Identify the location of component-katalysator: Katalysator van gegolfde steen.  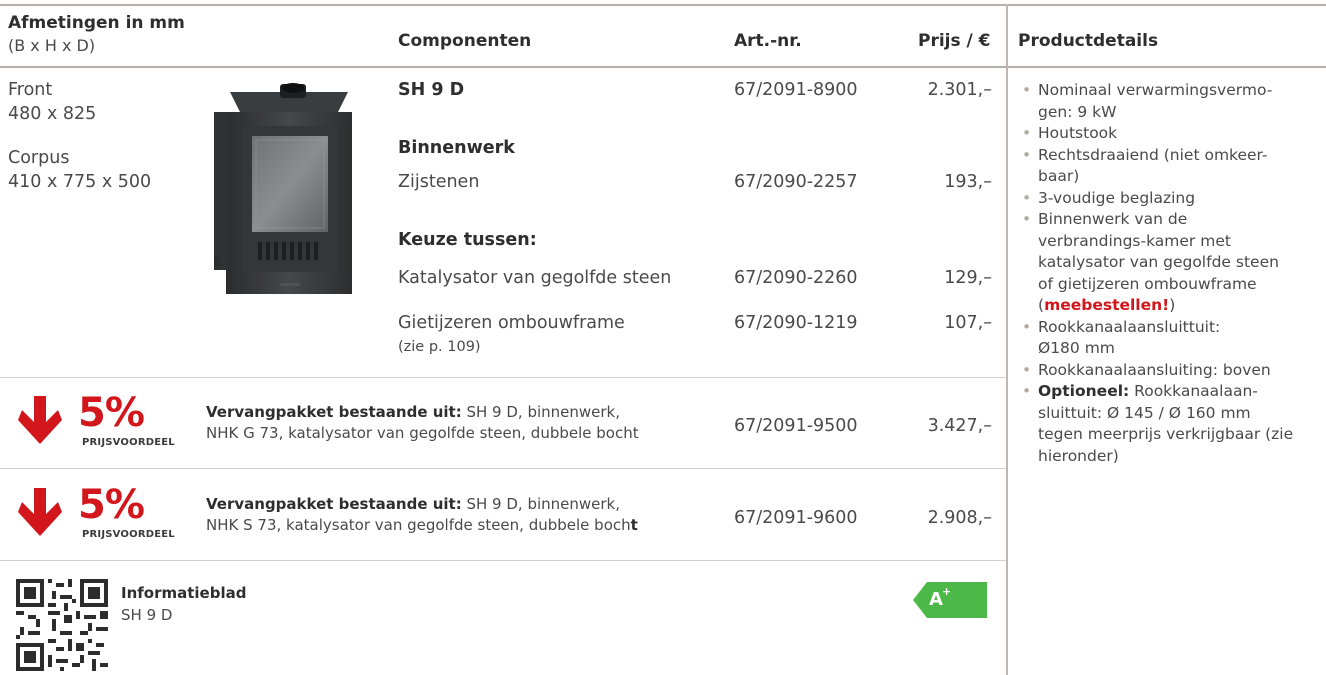
(535, 278).